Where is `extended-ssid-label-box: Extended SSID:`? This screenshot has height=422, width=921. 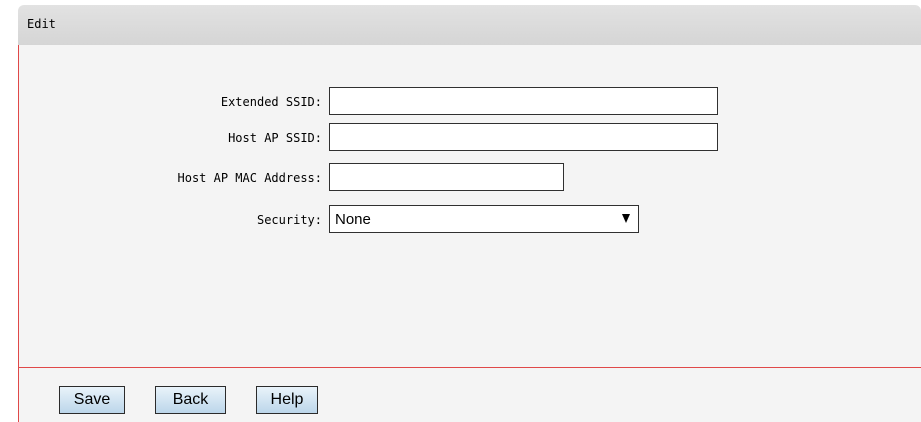
extended-ssid-label-box: Extended SSID: is located at coordinates (170, 101).